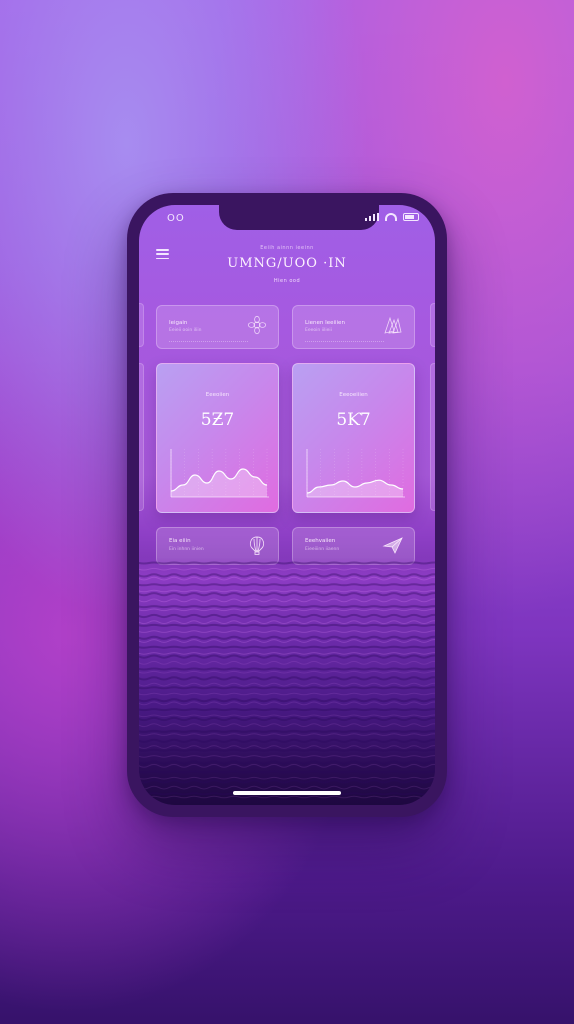  I want to click on water-background, so click(287, 681).